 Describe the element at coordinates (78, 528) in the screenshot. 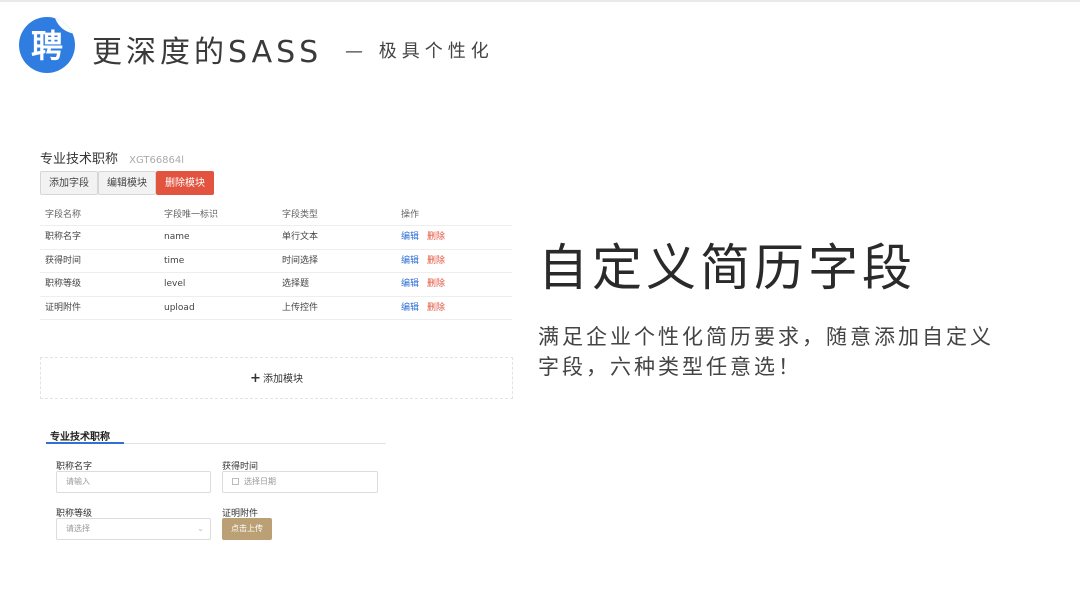

I see `select-placeholder: 请选择` at that location.